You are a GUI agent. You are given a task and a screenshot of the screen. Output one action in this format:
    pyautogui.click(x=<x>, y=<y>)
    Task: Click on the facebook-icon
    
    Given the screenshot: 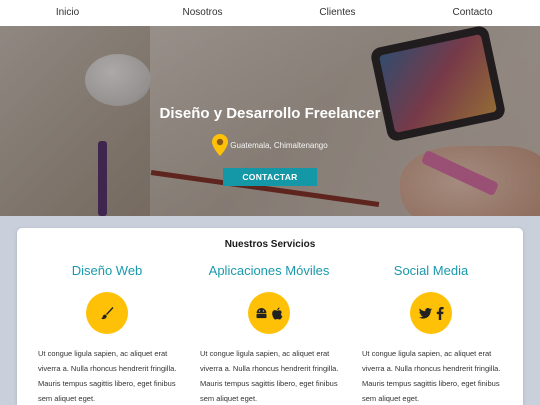 What is the action you would take?
    pyautogui.click(x=440, y=313)
    